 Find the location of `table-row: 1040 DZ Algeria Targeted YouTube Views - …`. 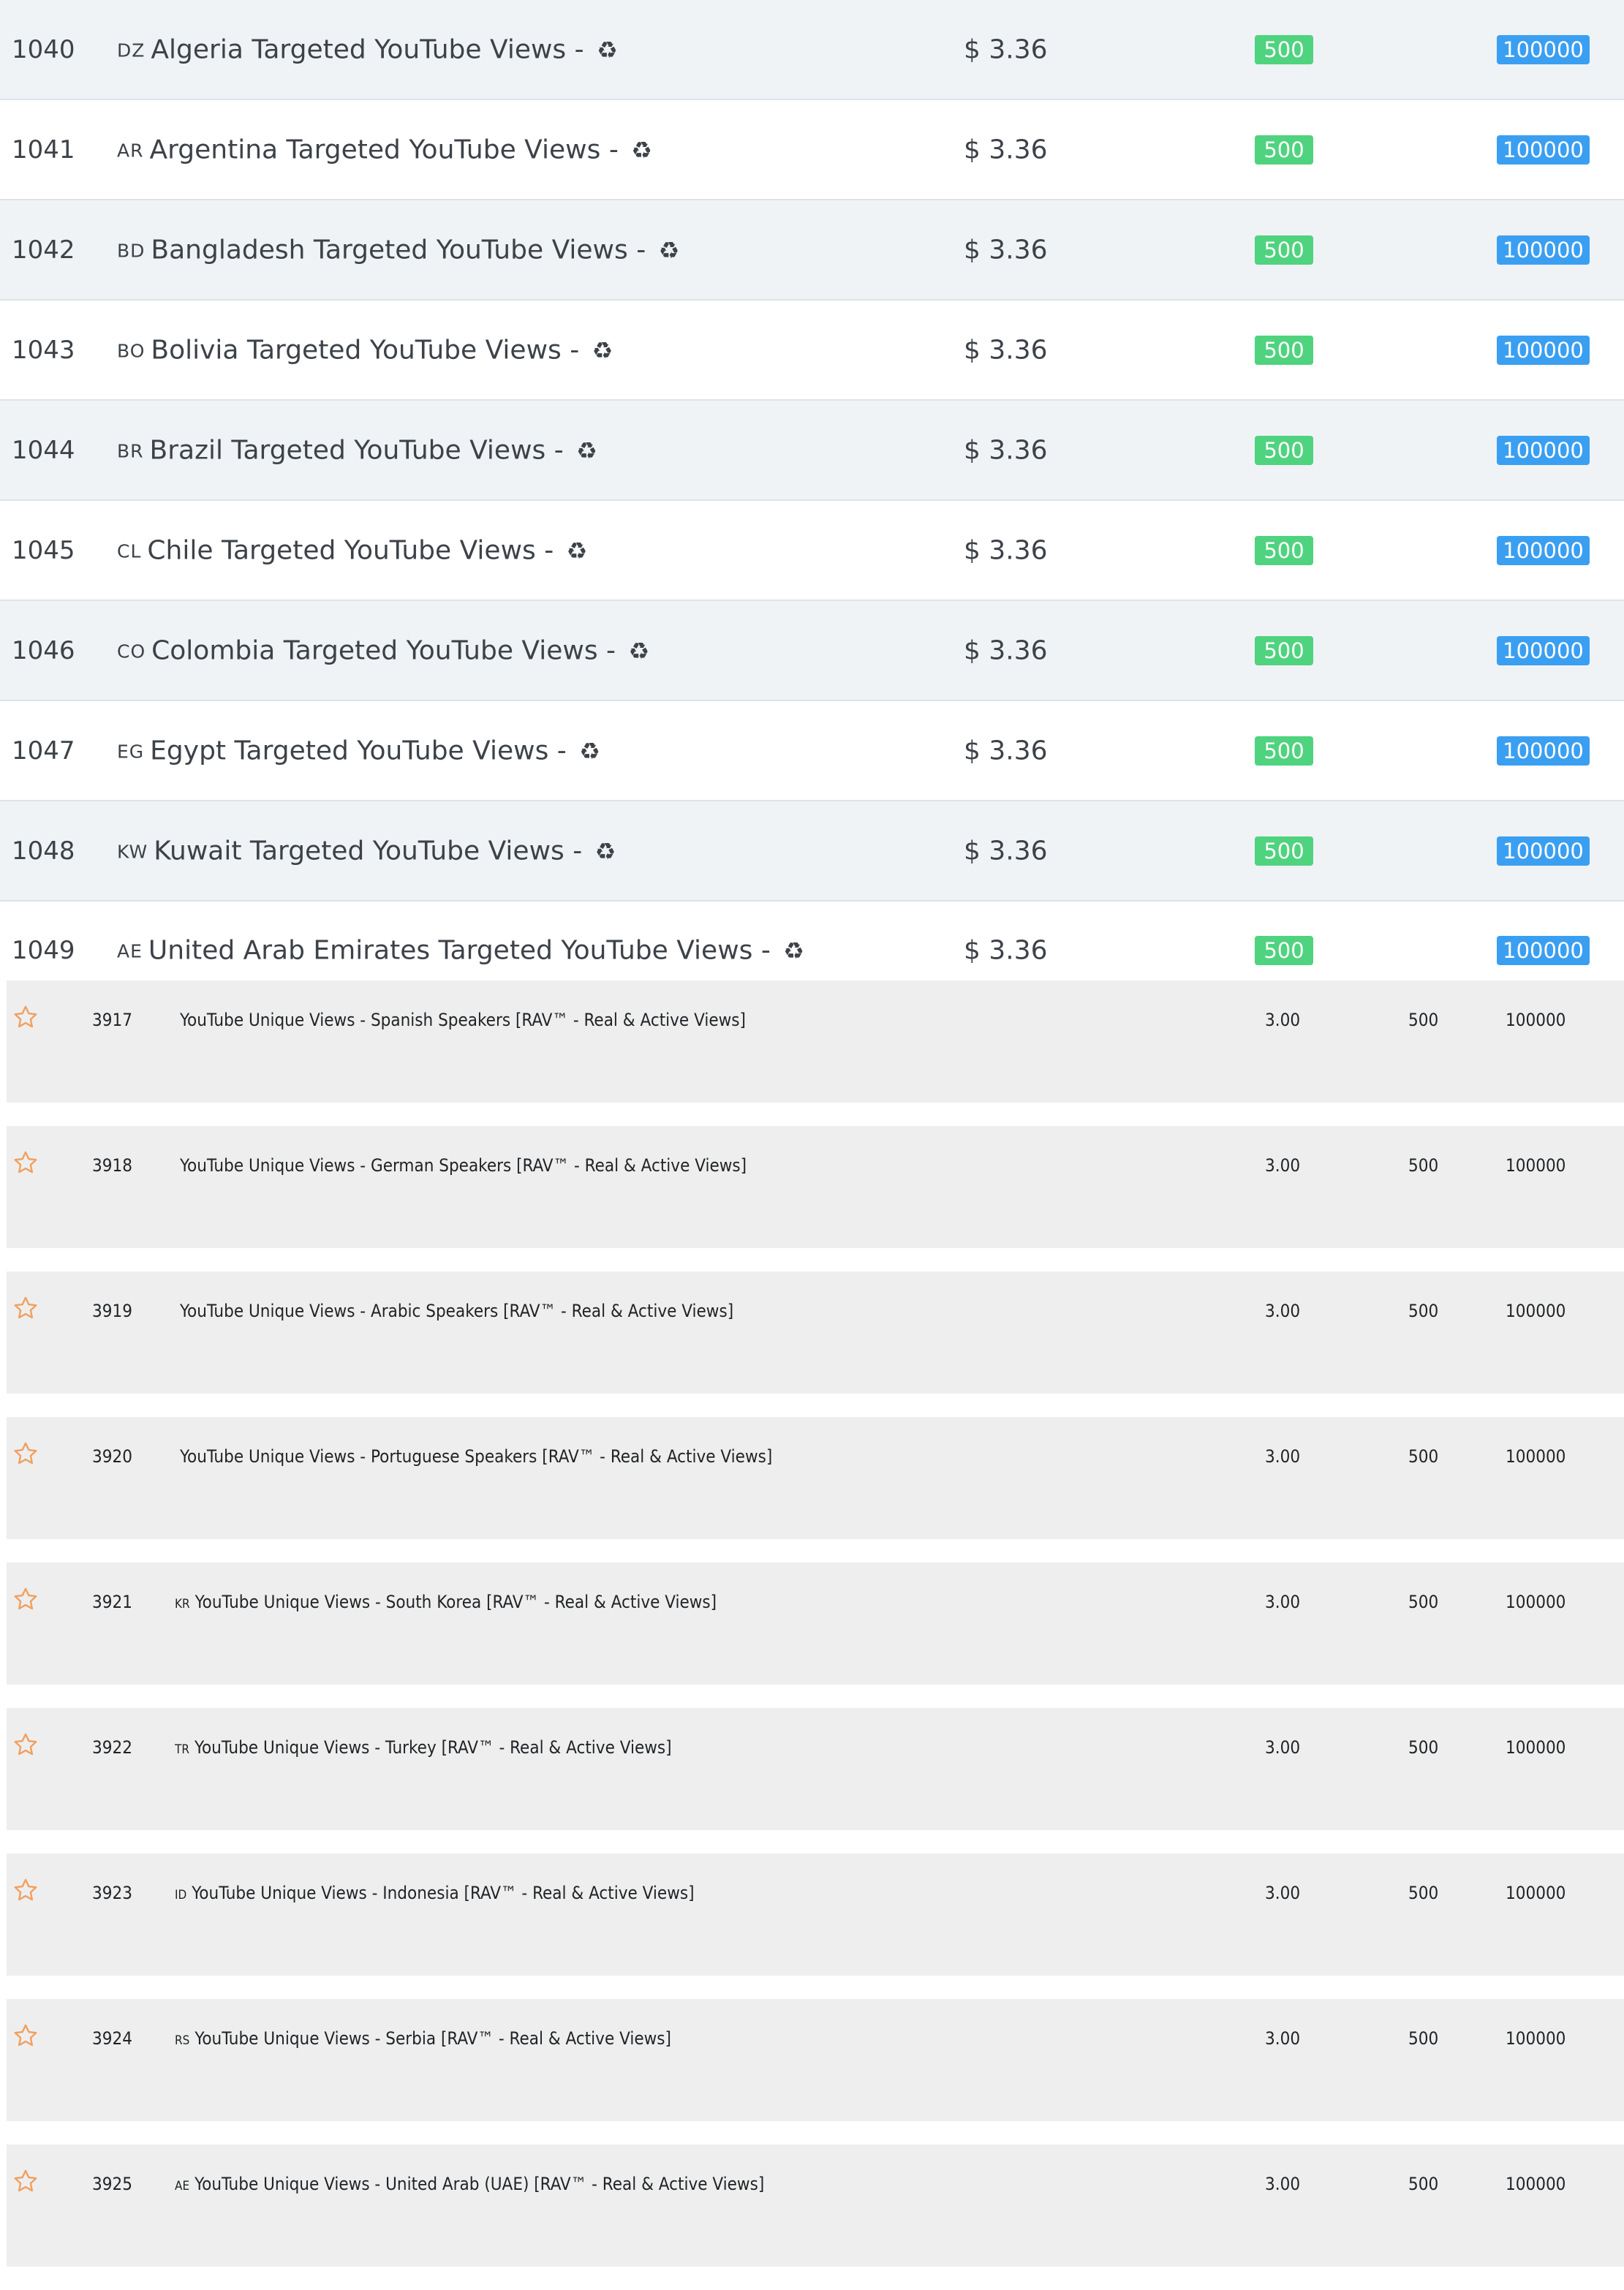

table-row: 1040 DZ Algeria Targeted YouTube Views - … is located at coordinates (812, 50).